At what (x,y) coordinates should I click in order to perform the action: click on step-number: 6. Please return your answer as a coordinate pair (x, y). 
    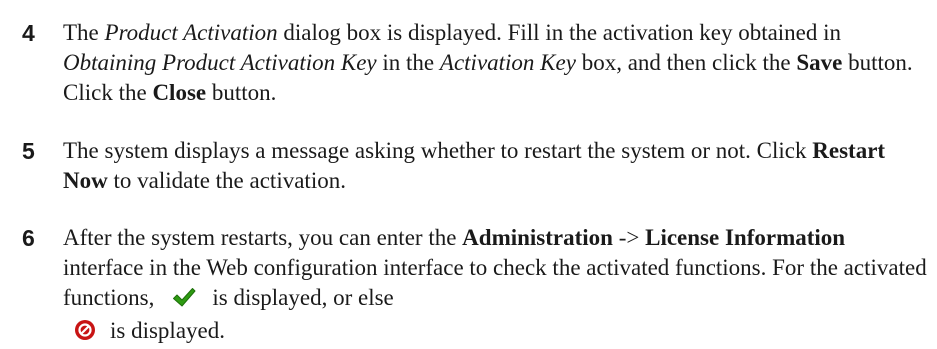
    Looking at the image, I should click on (28, 238).